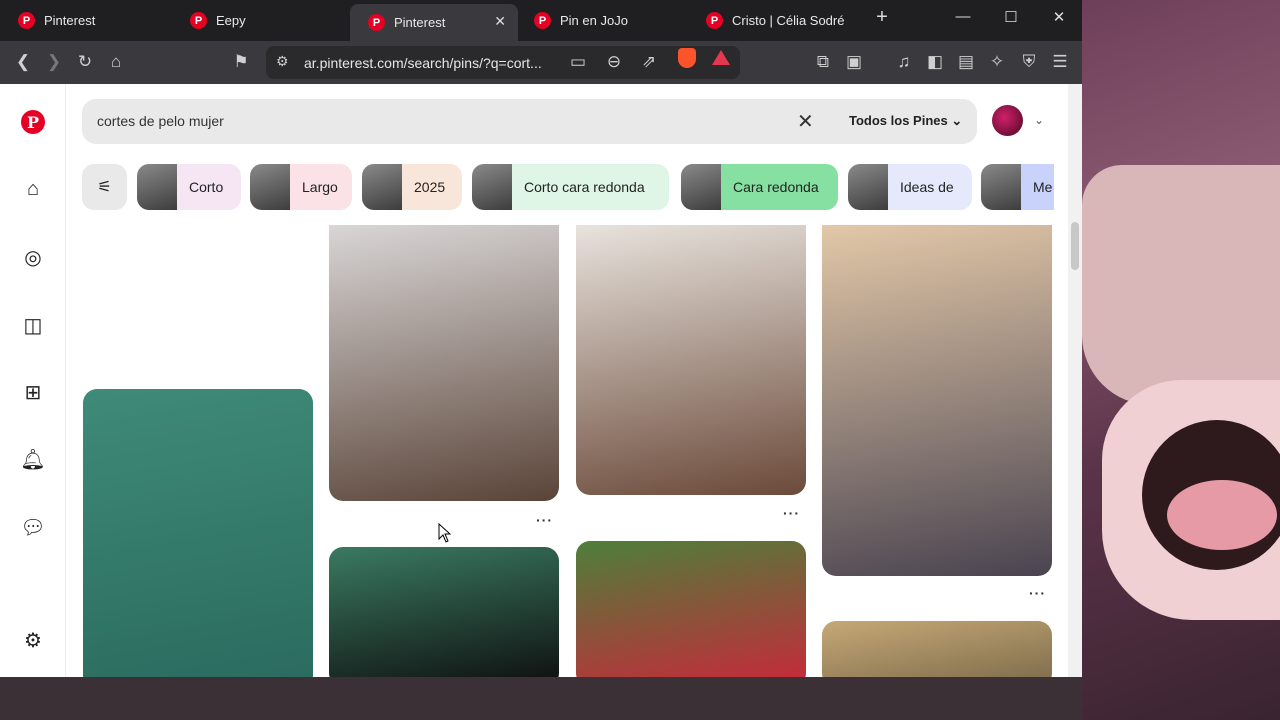 The image size is (1280, 720). I want to click on filter-button: ⚟, so click(104, 187).